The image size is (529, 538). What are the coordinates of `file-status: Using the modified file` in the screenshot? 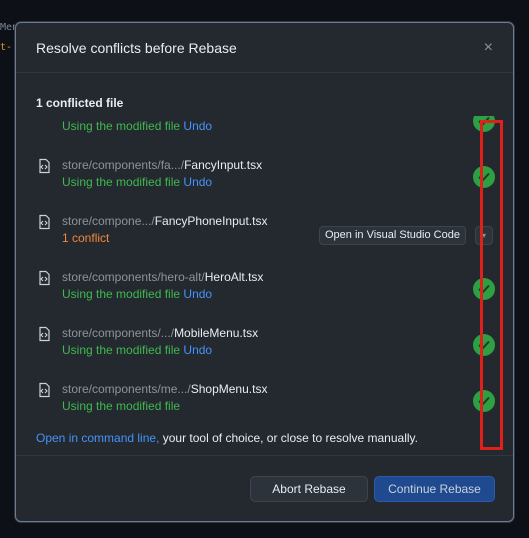 It's located at (121, 406).